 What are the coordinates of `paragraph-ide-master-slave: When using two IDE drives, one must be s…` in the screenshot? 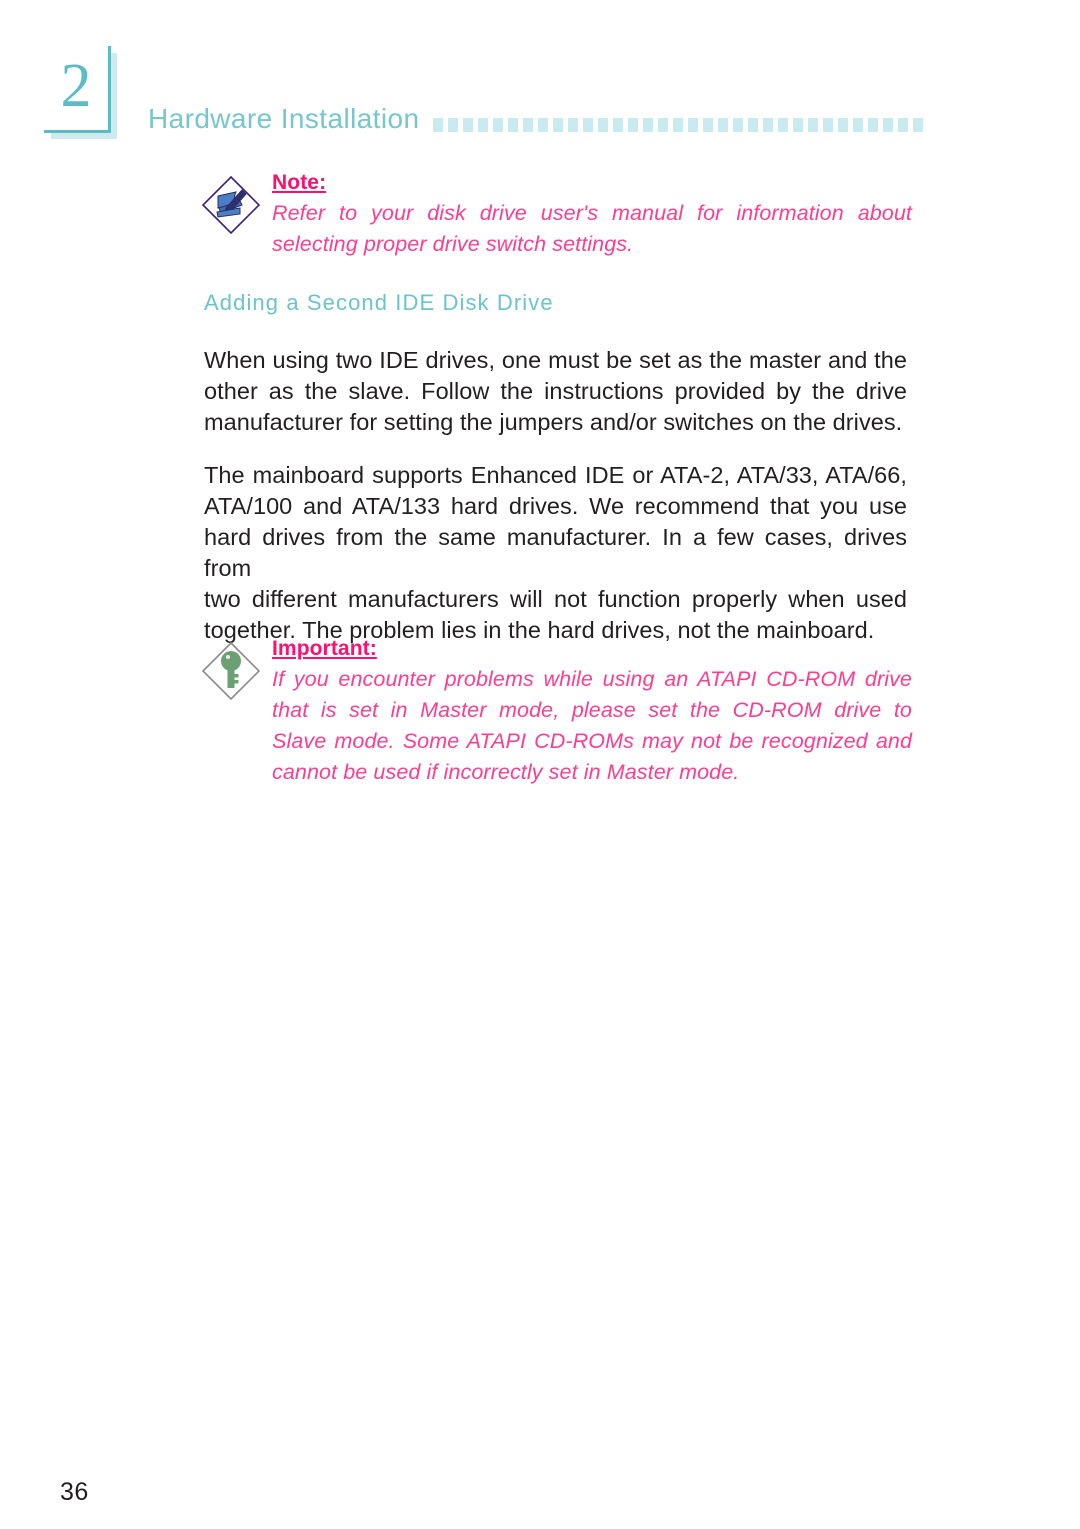 It's located at (555, 391).